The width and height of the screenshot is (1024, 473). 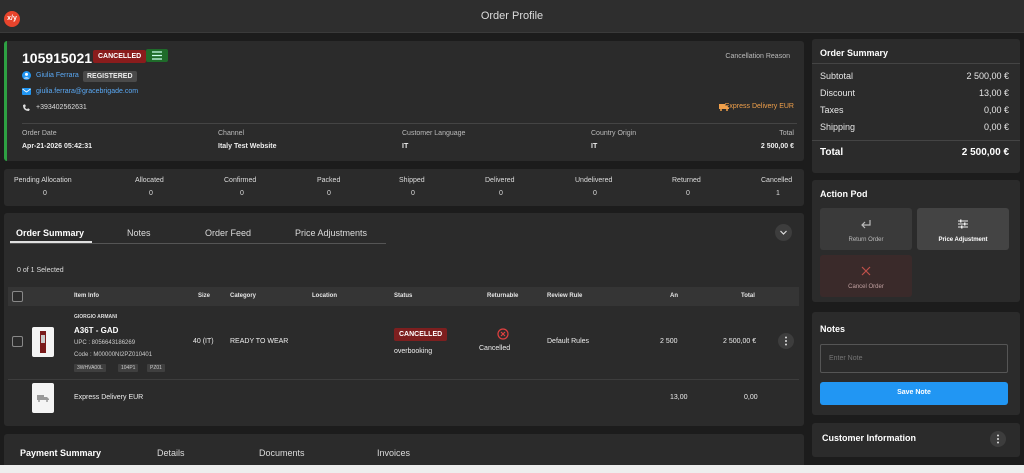 I want to click on list-icon, so click(x=157, y=55).